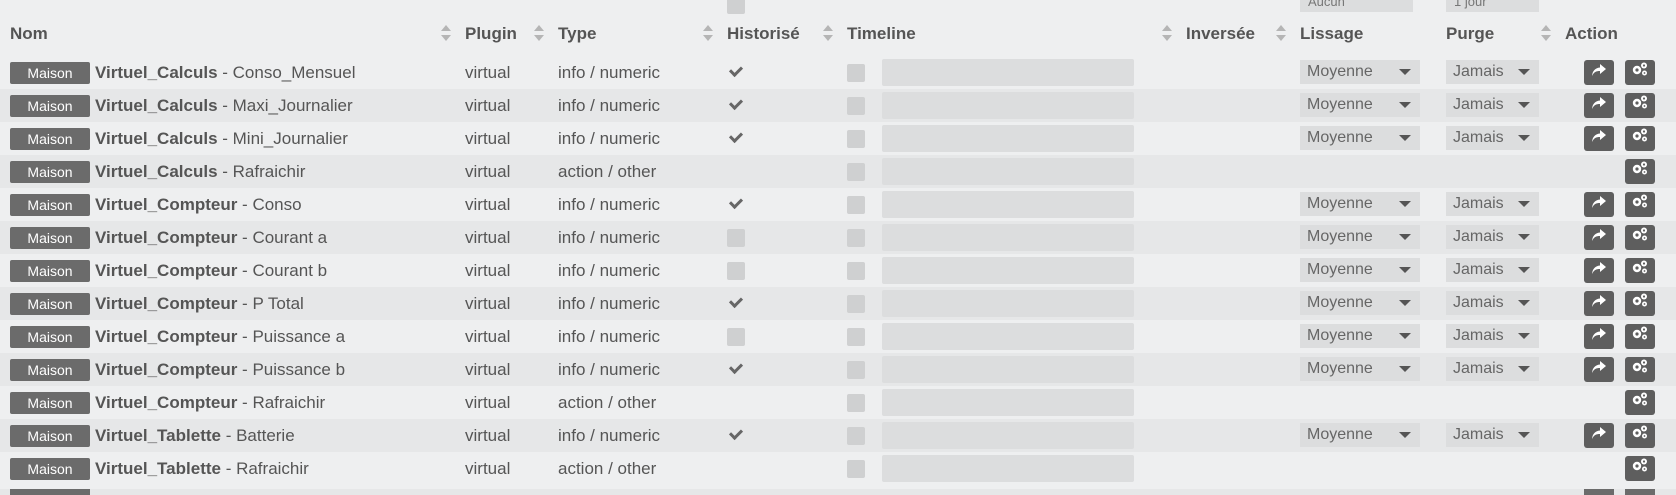 This screenshot has height=495, width=1676. Describe the element at coordinates (1220, 34) in the screenshot. I see `column-header-inversee: Inversée` at that location.